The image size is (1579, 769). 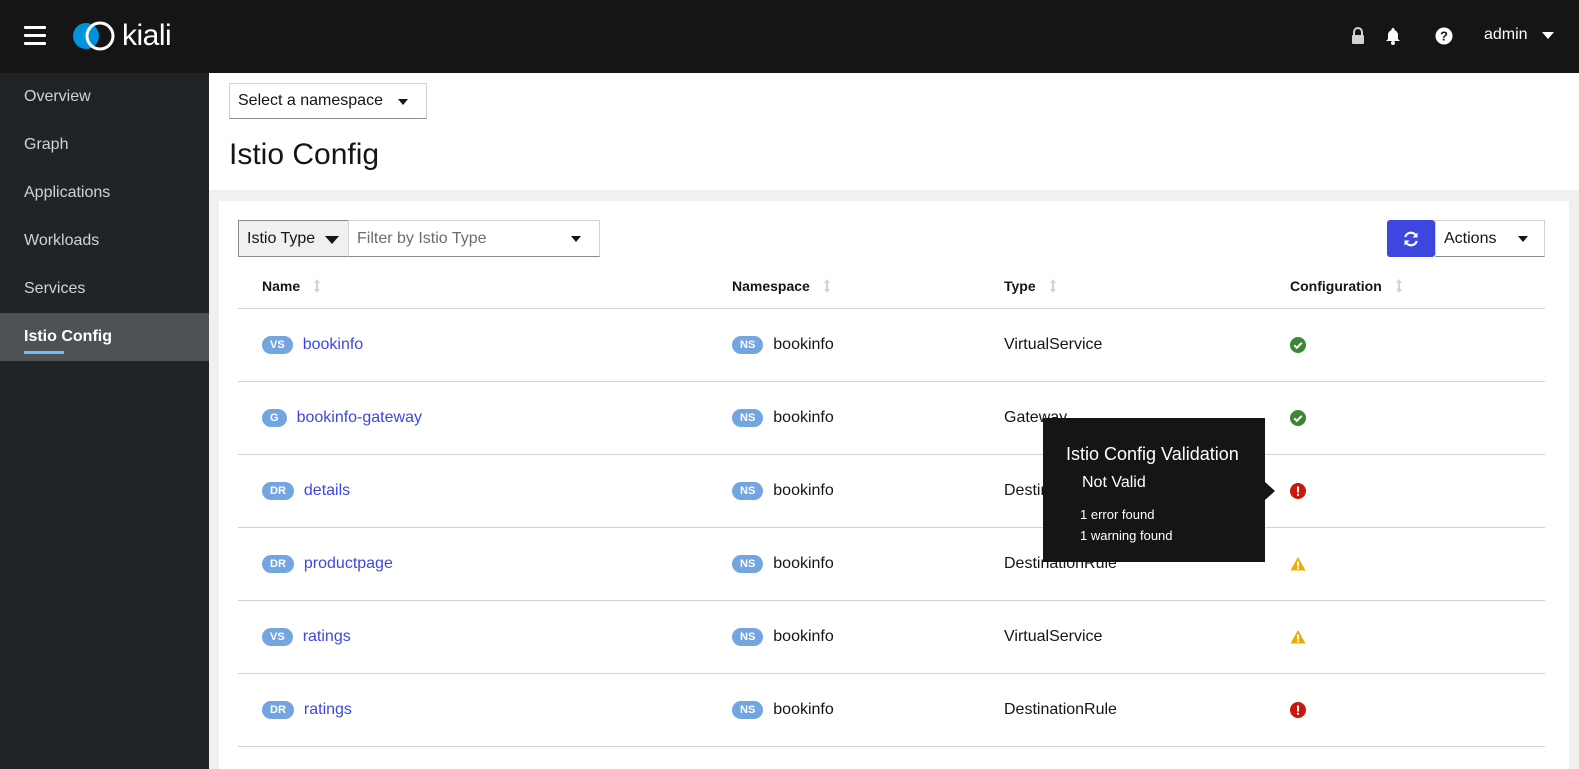 What do you see at coordinates (104, 241) in the screenshot?
I see `sidebar-item-workloads: Workloads` at bounding box center [104, 241].